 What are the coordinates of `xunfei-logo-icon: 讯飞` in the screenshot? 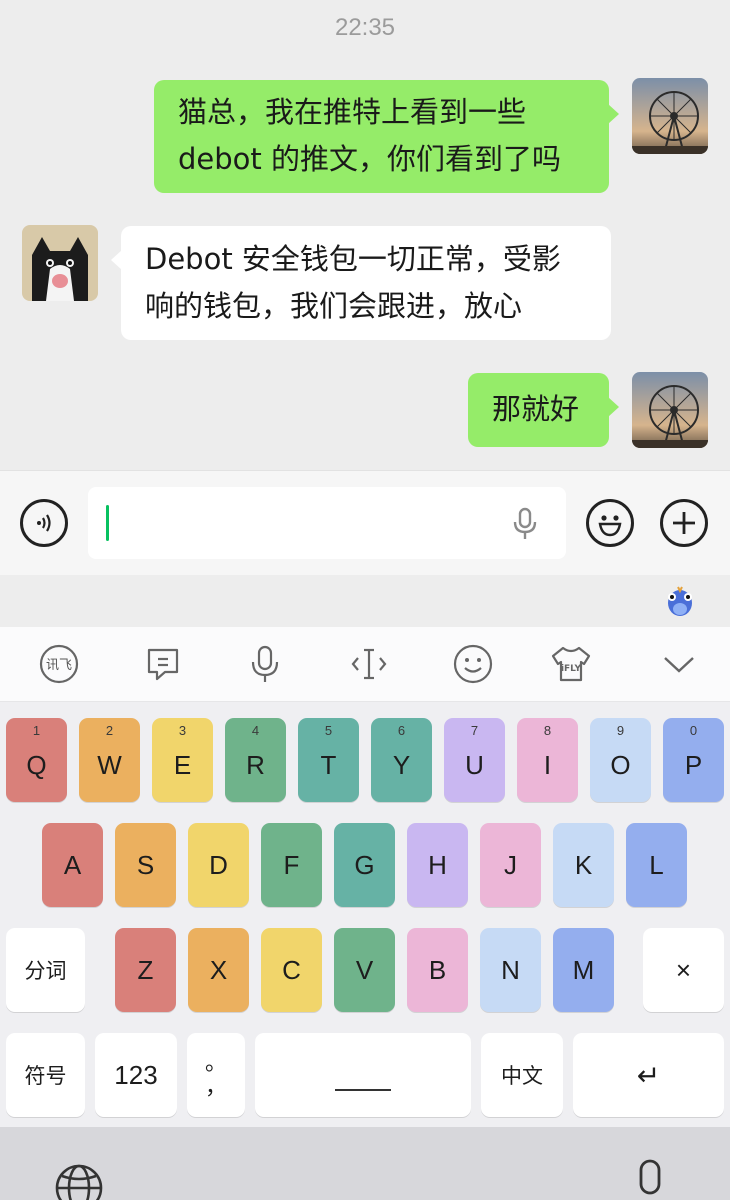 It's located at (59, 664).